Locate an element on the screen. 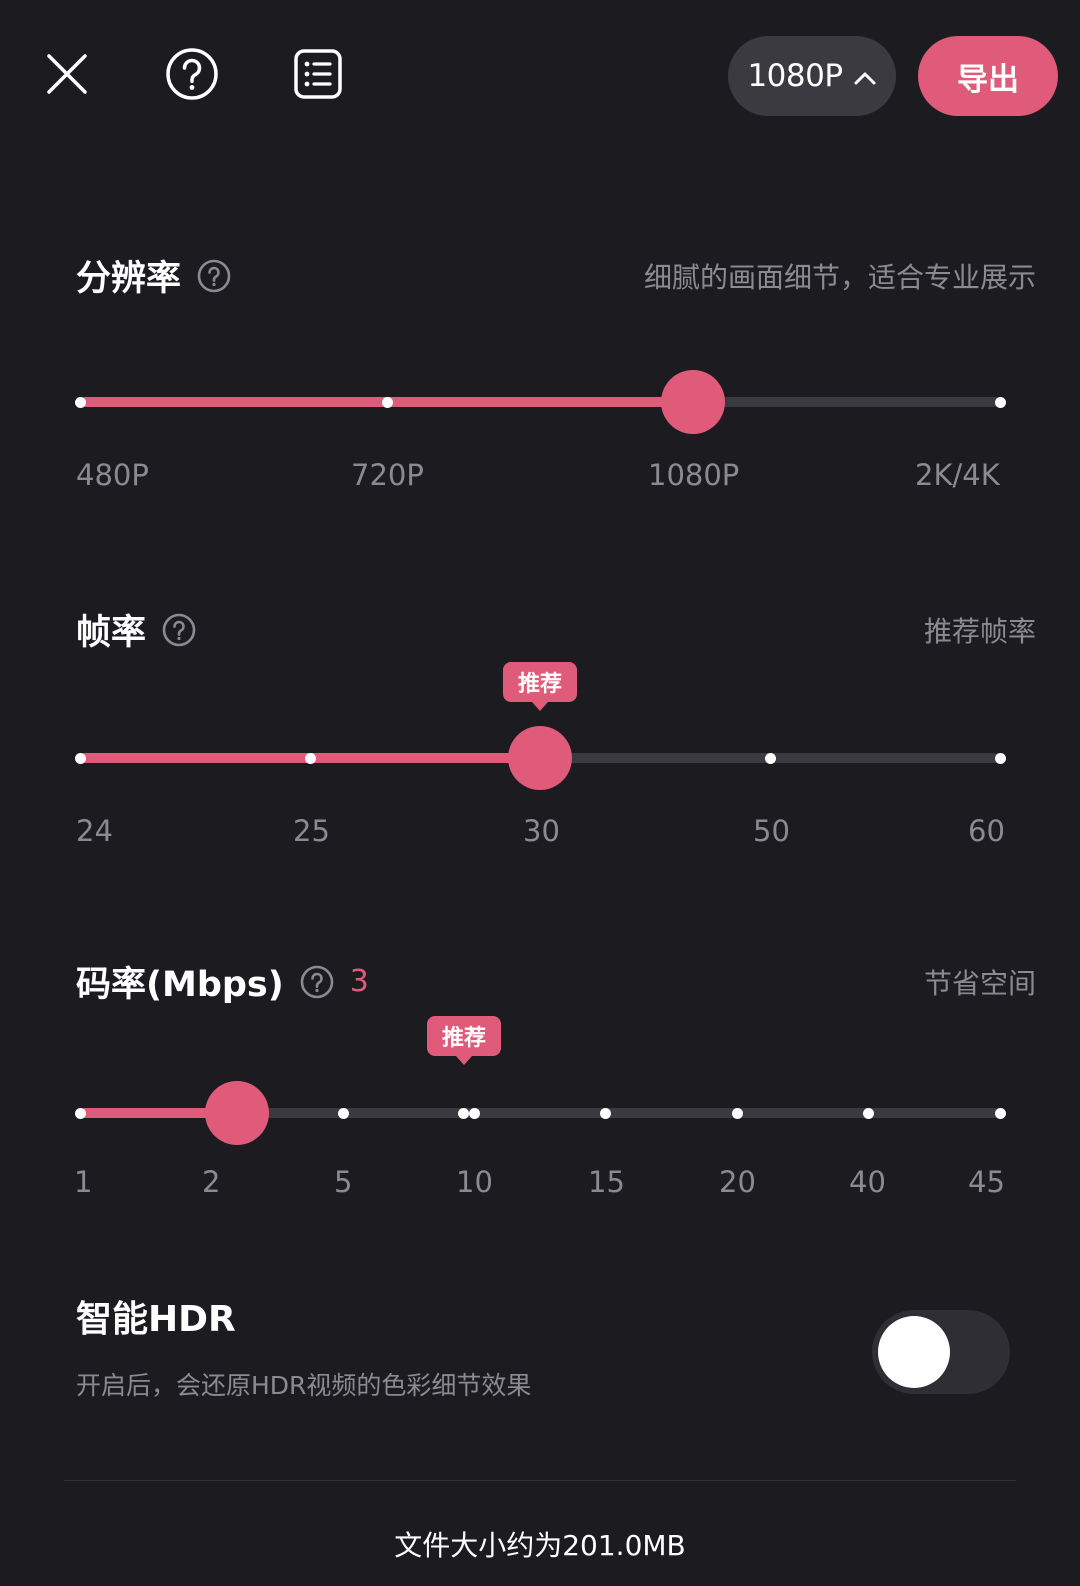 This screenshot has height=1586, width=1080. close-button is located at coordinates (67, 76).